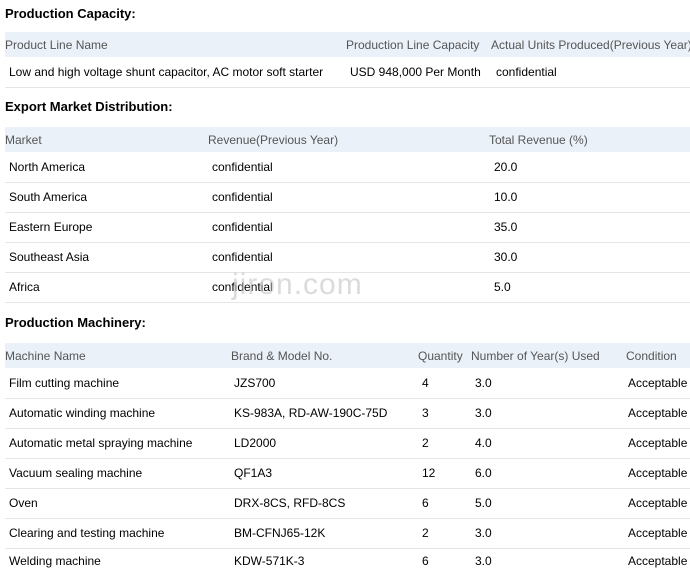  I want to click on brand-model: BM-CFNJ65-12K, so click(280, 533).